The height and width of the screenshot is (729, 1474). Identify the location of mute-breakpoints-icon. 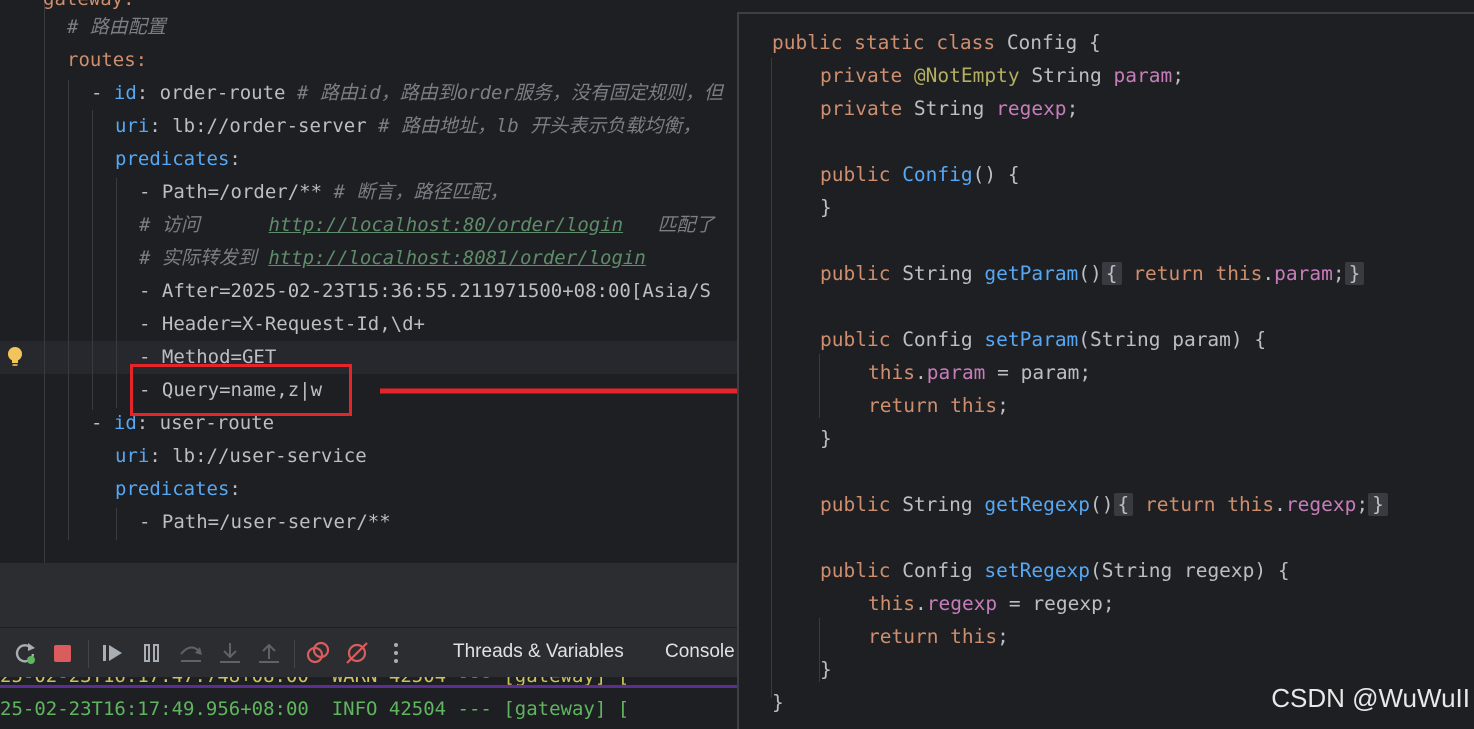
(357, 653).